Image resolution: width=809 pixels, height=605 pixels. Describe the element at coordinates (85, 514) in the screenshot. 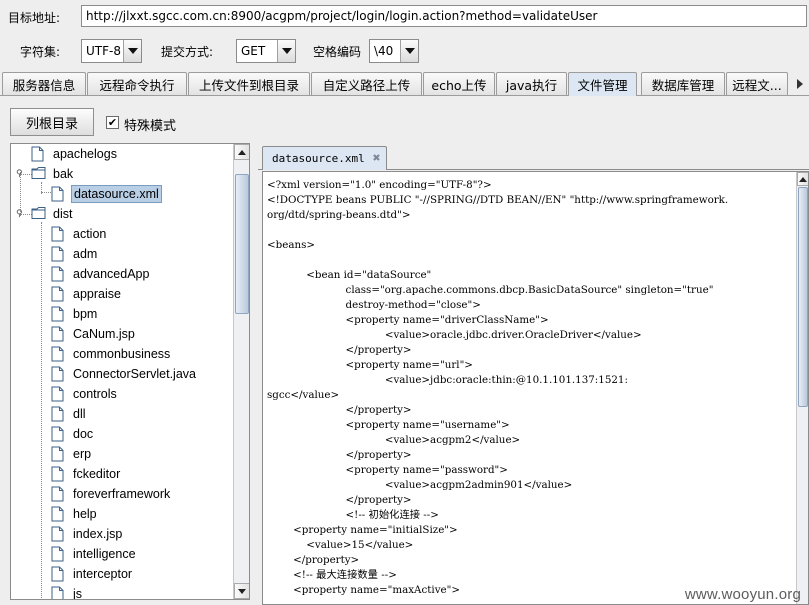

I see `tree-item-label: help` at that location.